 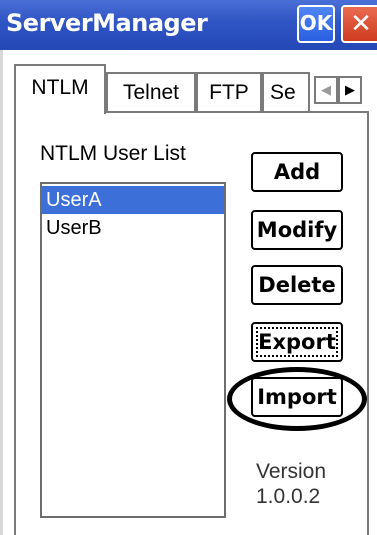 What do you see at coordinates (297, 285) in the screenshot?
I see `delete-button: Delete` at bounding box center [297, 285].